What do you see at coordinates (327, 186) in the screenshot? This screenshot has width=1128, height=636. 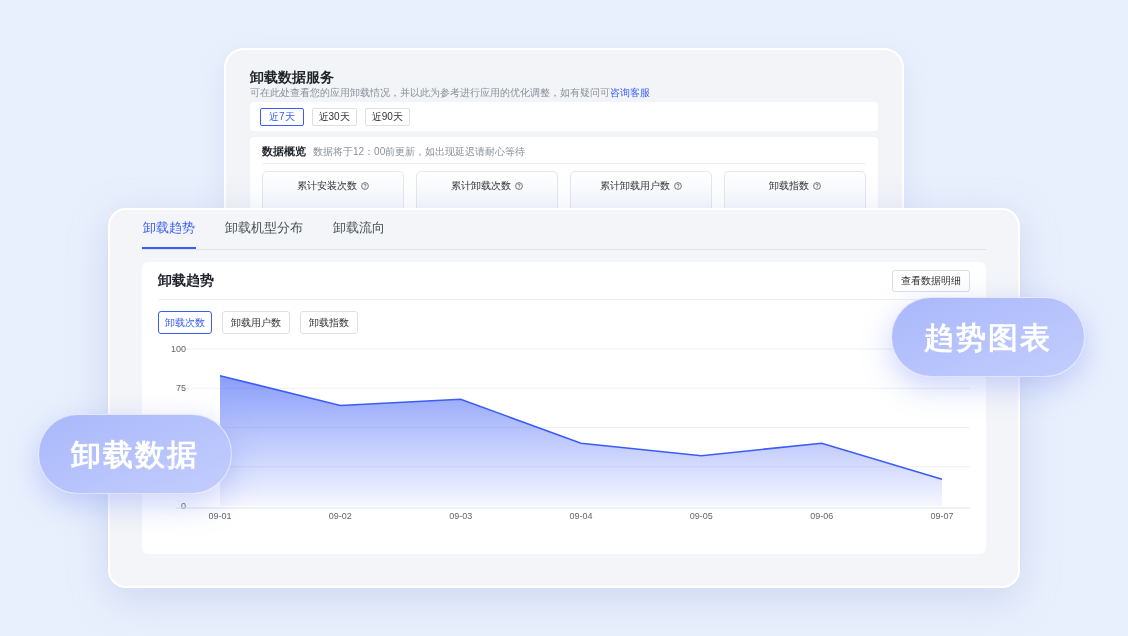 I see `stat-label: 累计安装次数` at bounding box center [327, 186].